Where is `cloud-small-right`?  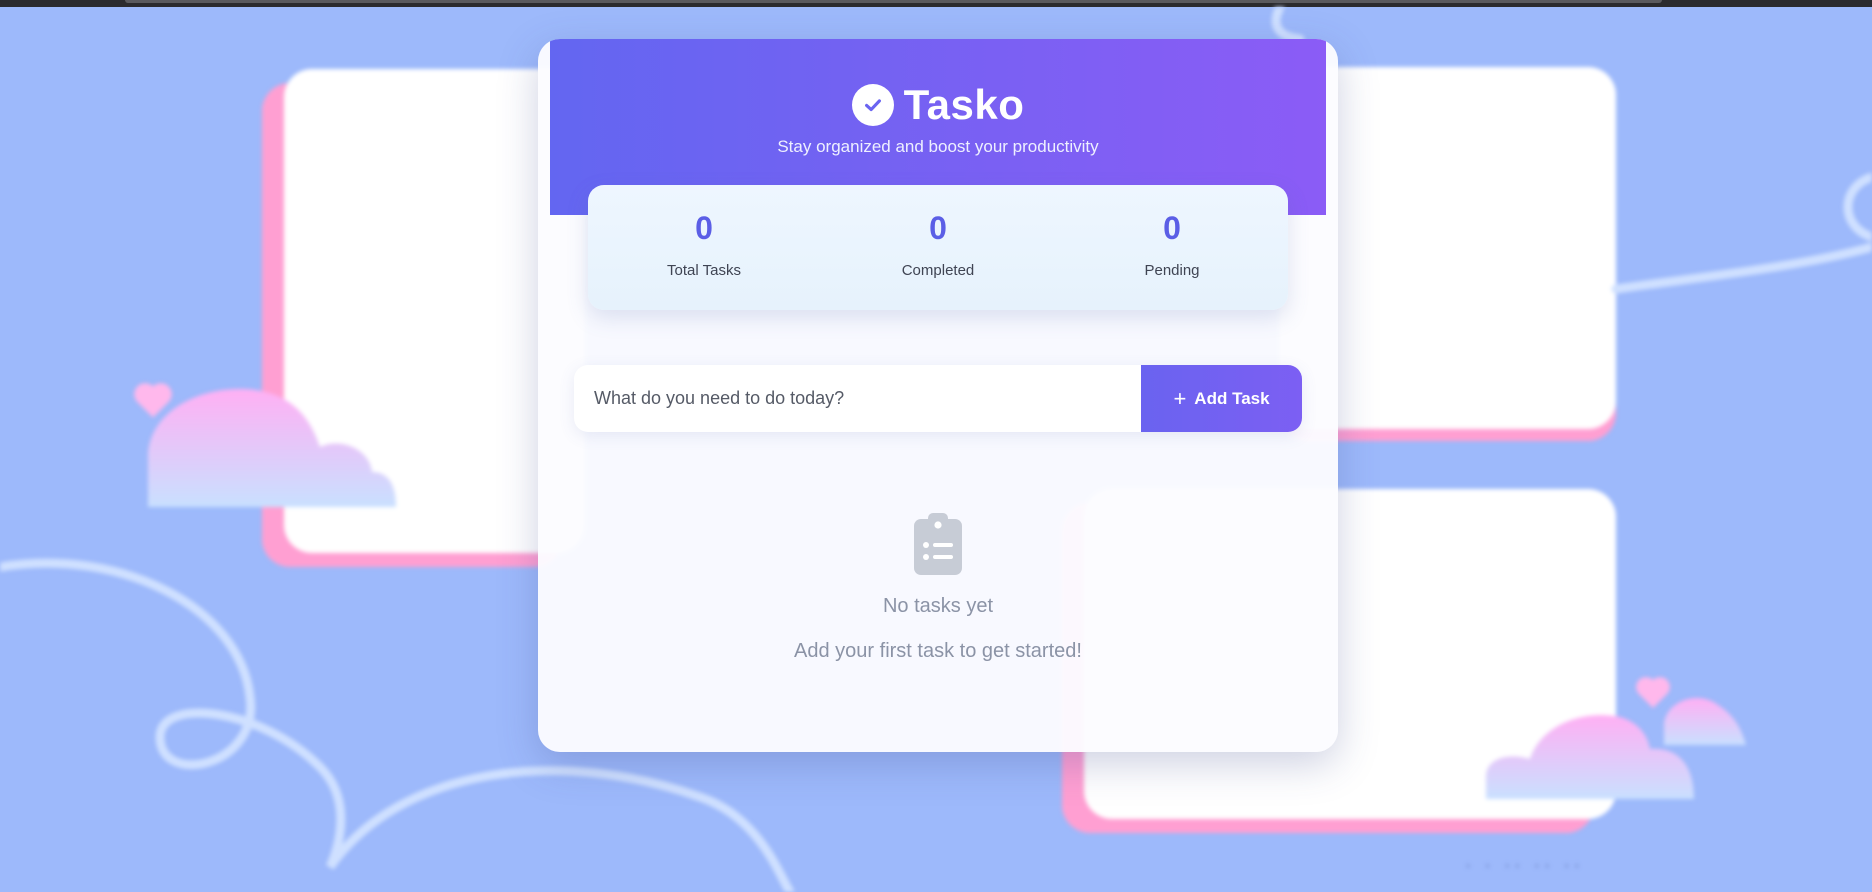 cloud-small-right is located at coordinates (1705, 721).